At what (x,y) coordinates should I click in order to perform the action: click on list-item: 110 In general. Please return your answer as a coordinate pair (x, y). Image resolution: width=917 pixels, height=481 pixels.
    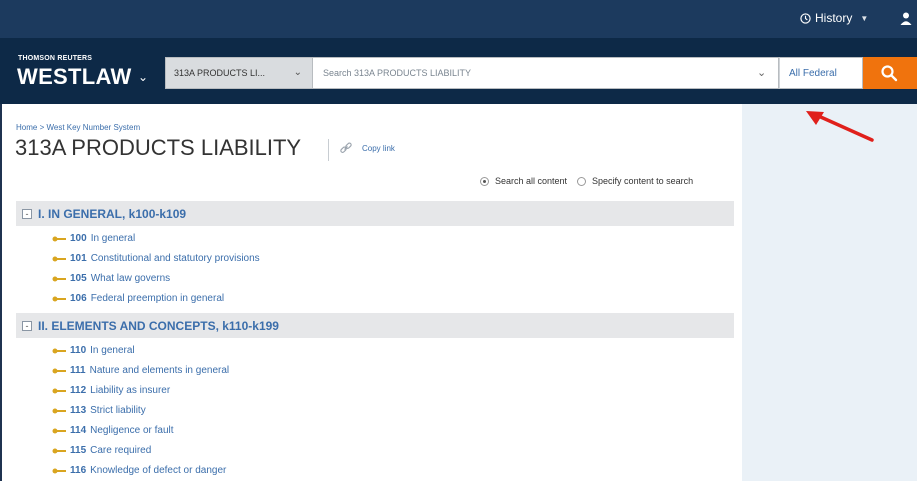
    Looking at the image, I should click on (93, 350).